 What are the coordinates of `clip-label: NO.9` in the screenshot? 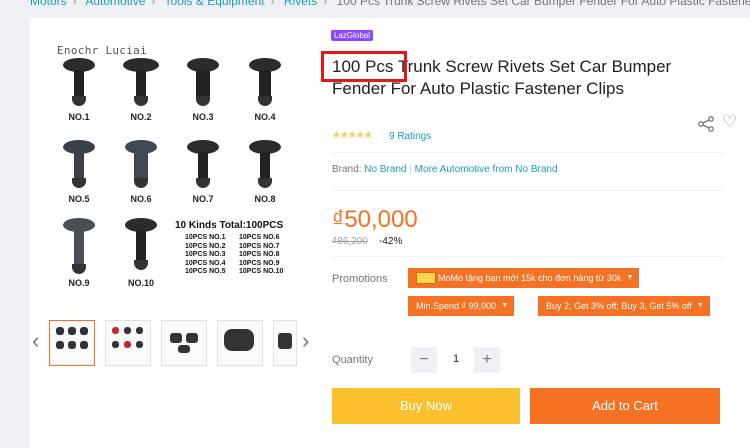 It's located at (79, 283).